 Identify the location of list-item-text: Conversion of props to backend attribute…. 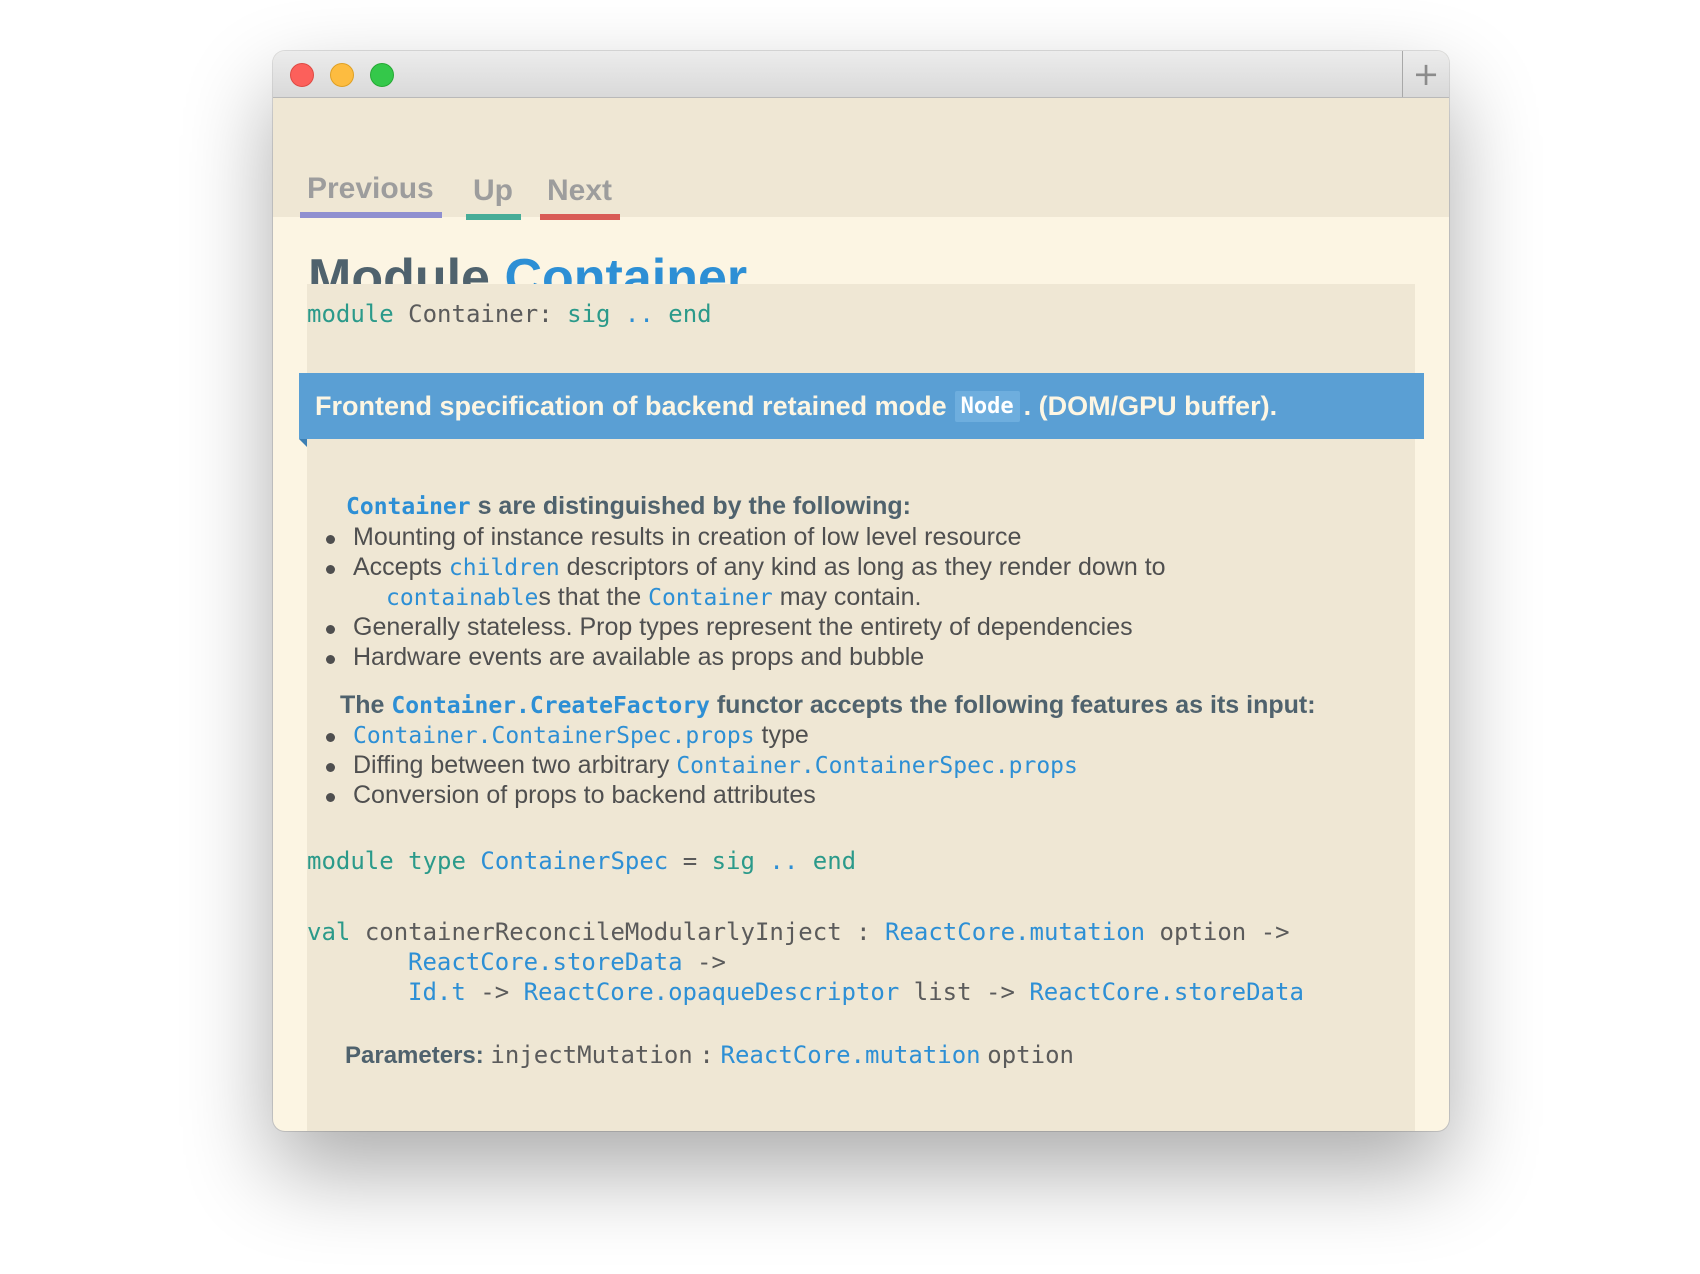
(584, 795).